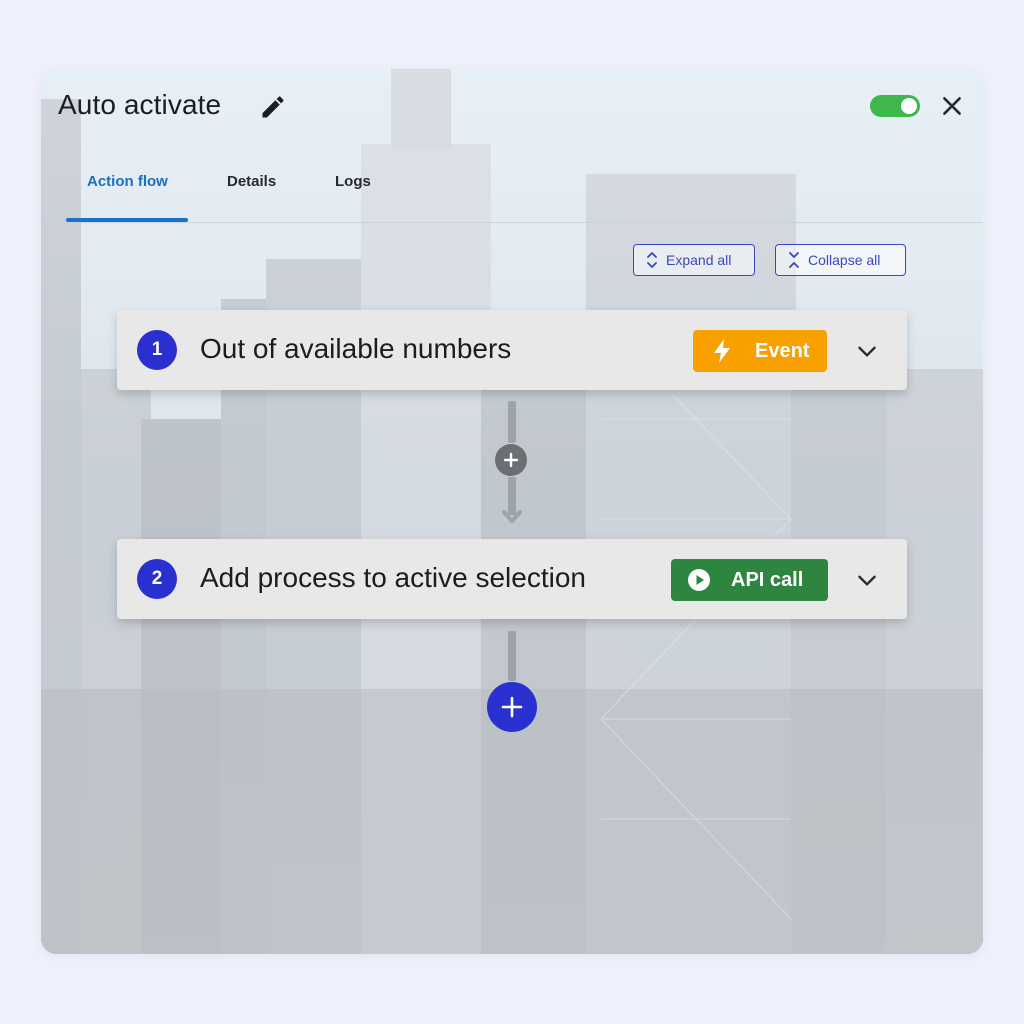 The height and width of the screenshot is (1024, 1024). I want to click on flow-step-1: 1 Out of available numbers Event, so click(512, 350).